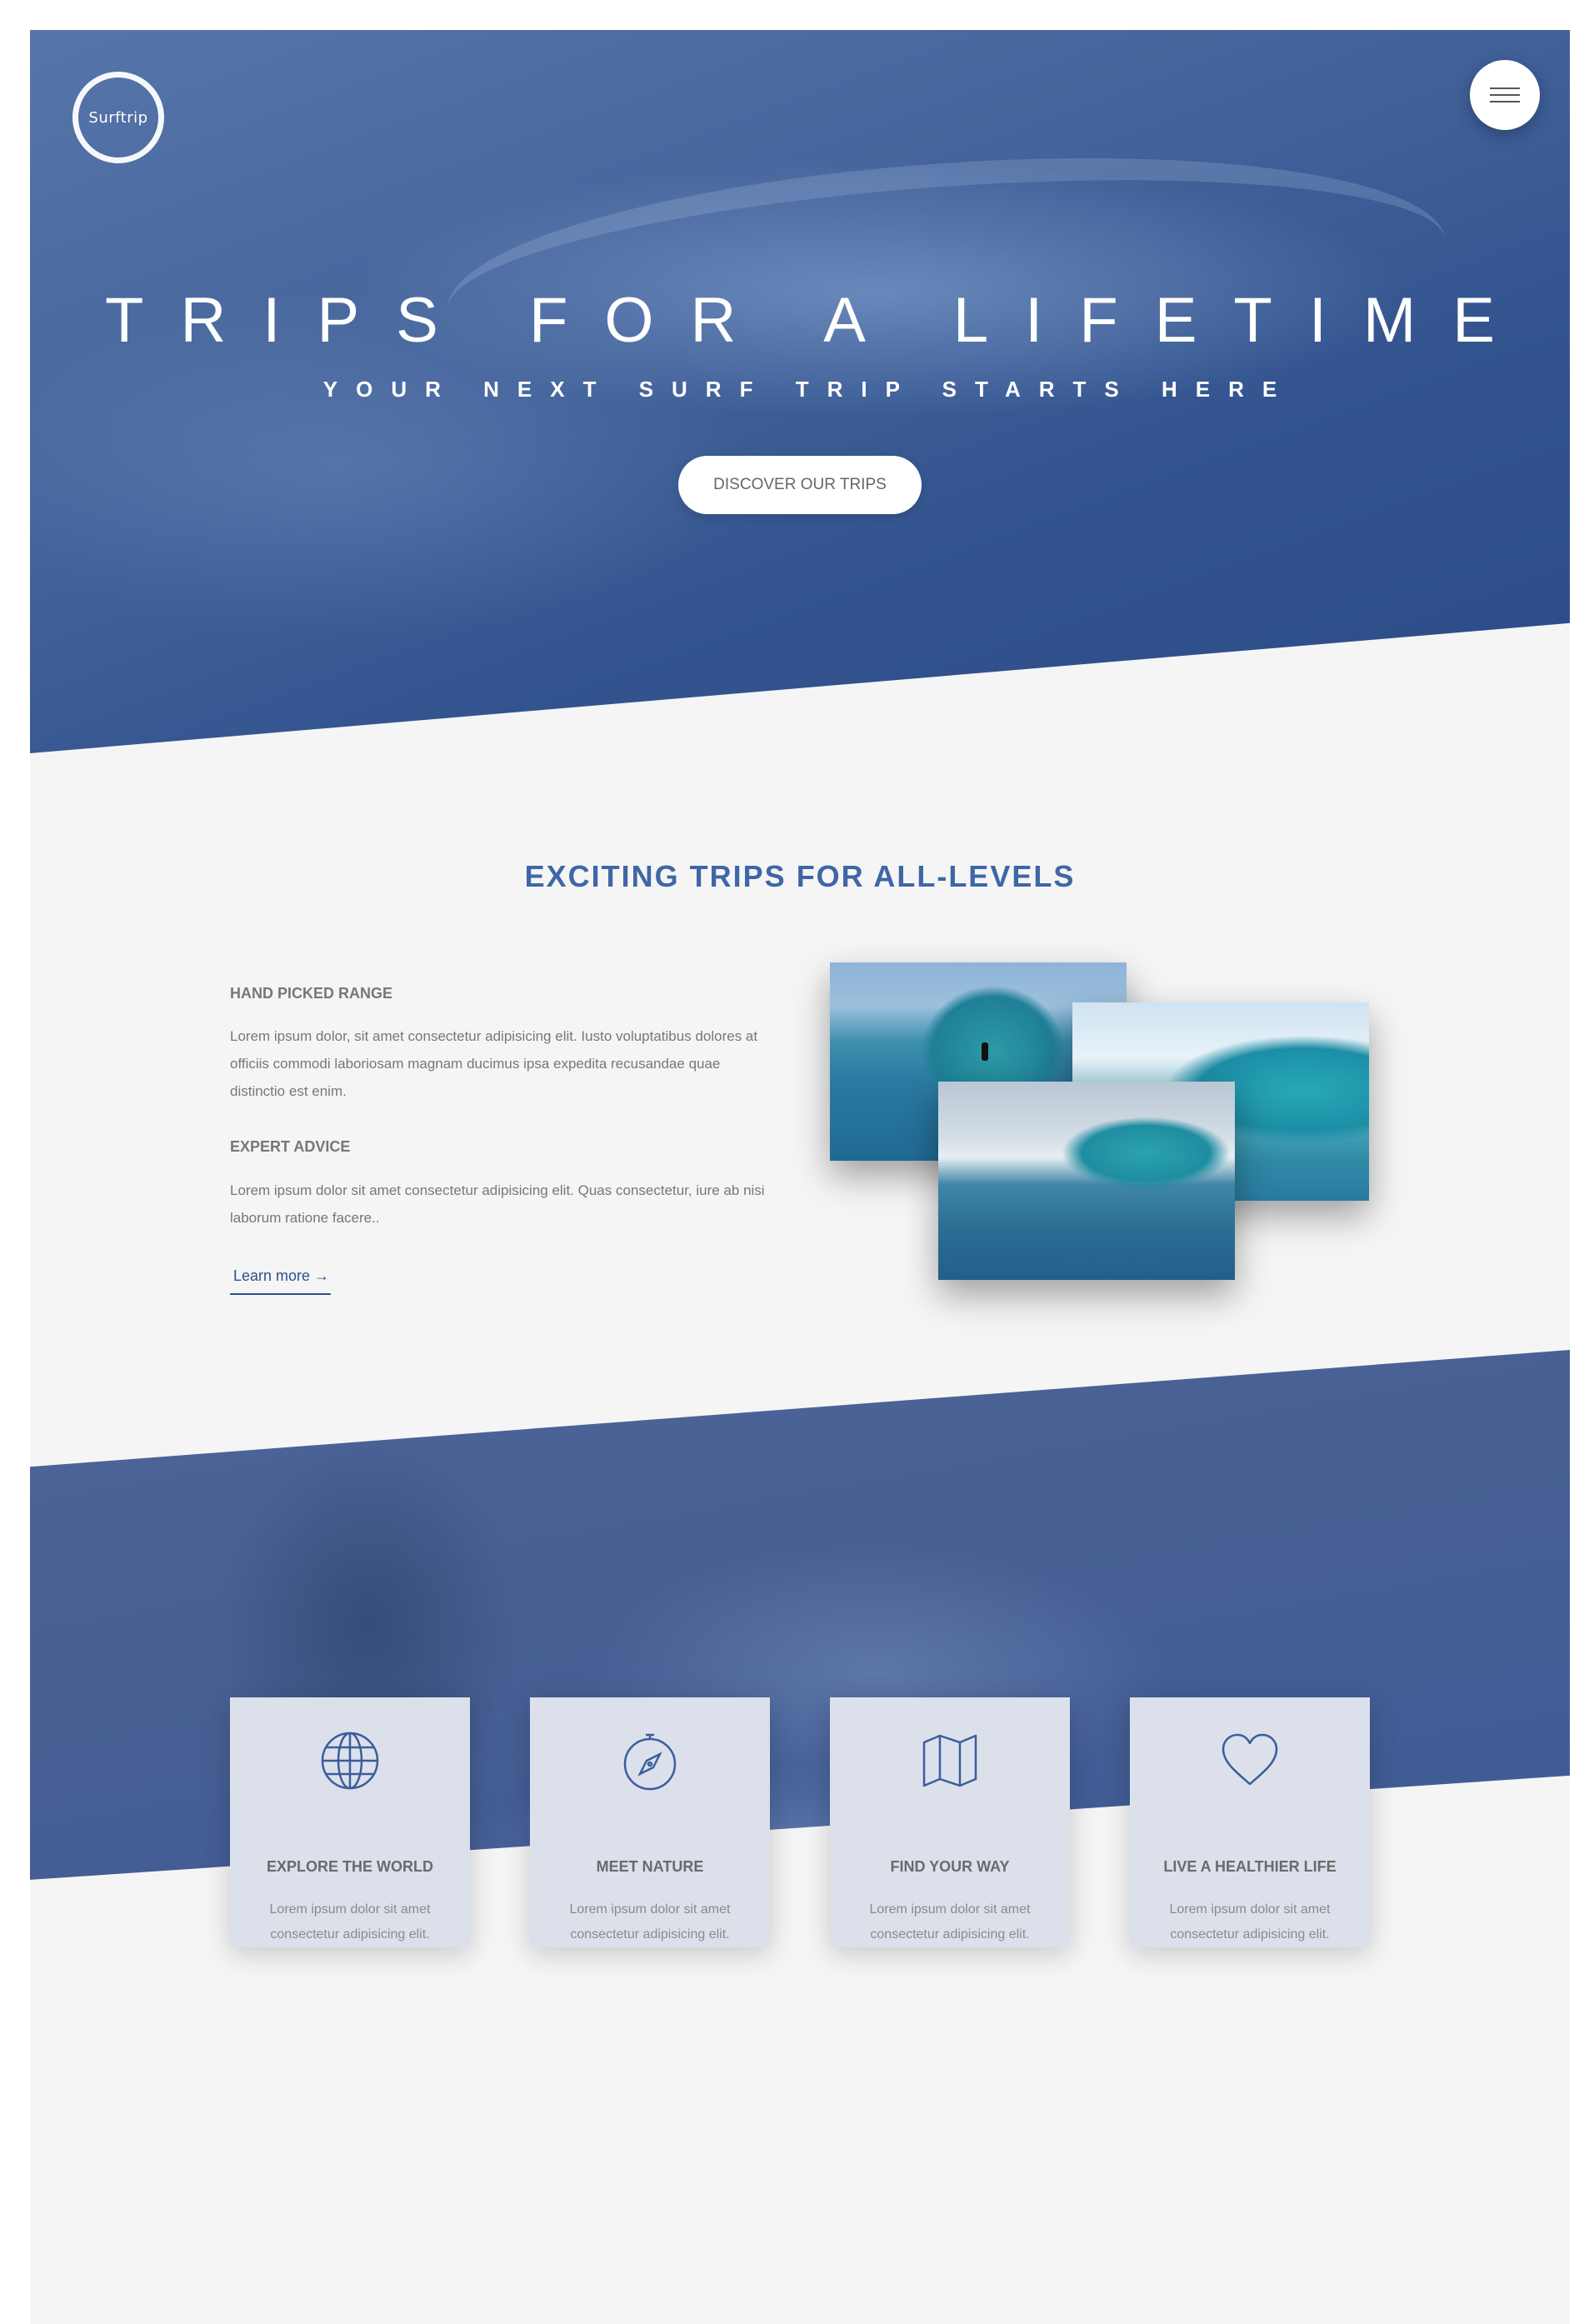  What do you see at coordinates (800, 485) in the screenshot?
I see `discover-trips-button: DISCOVER OUR TRIPS` at bounding box center [800, 485].